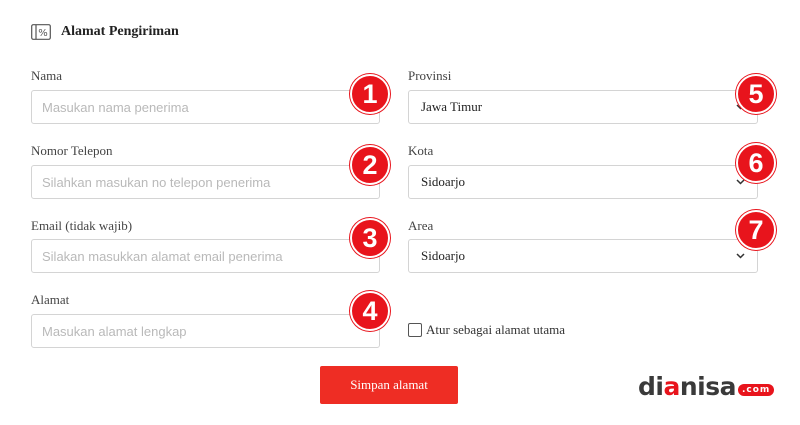  I want to click on watermark-text: dianisa, so click(687, 386).